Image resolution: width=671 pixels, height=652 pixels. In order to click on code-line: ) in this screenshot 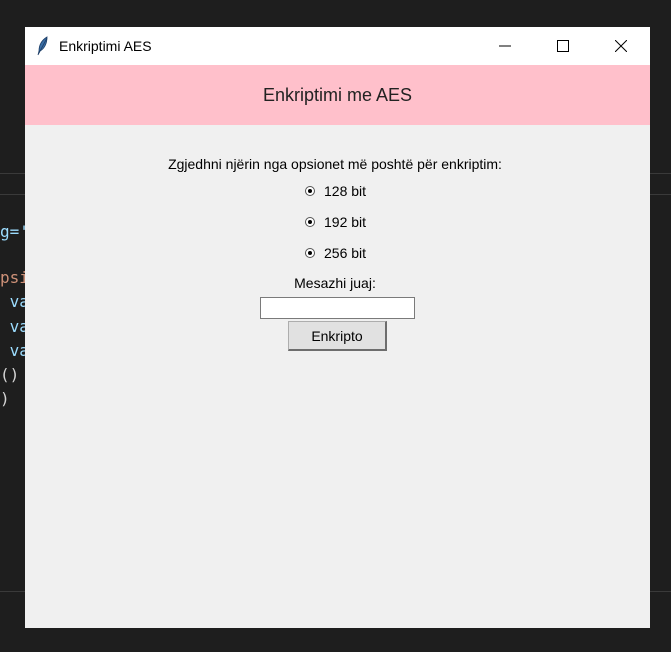, I will do `click(5, 398)`.